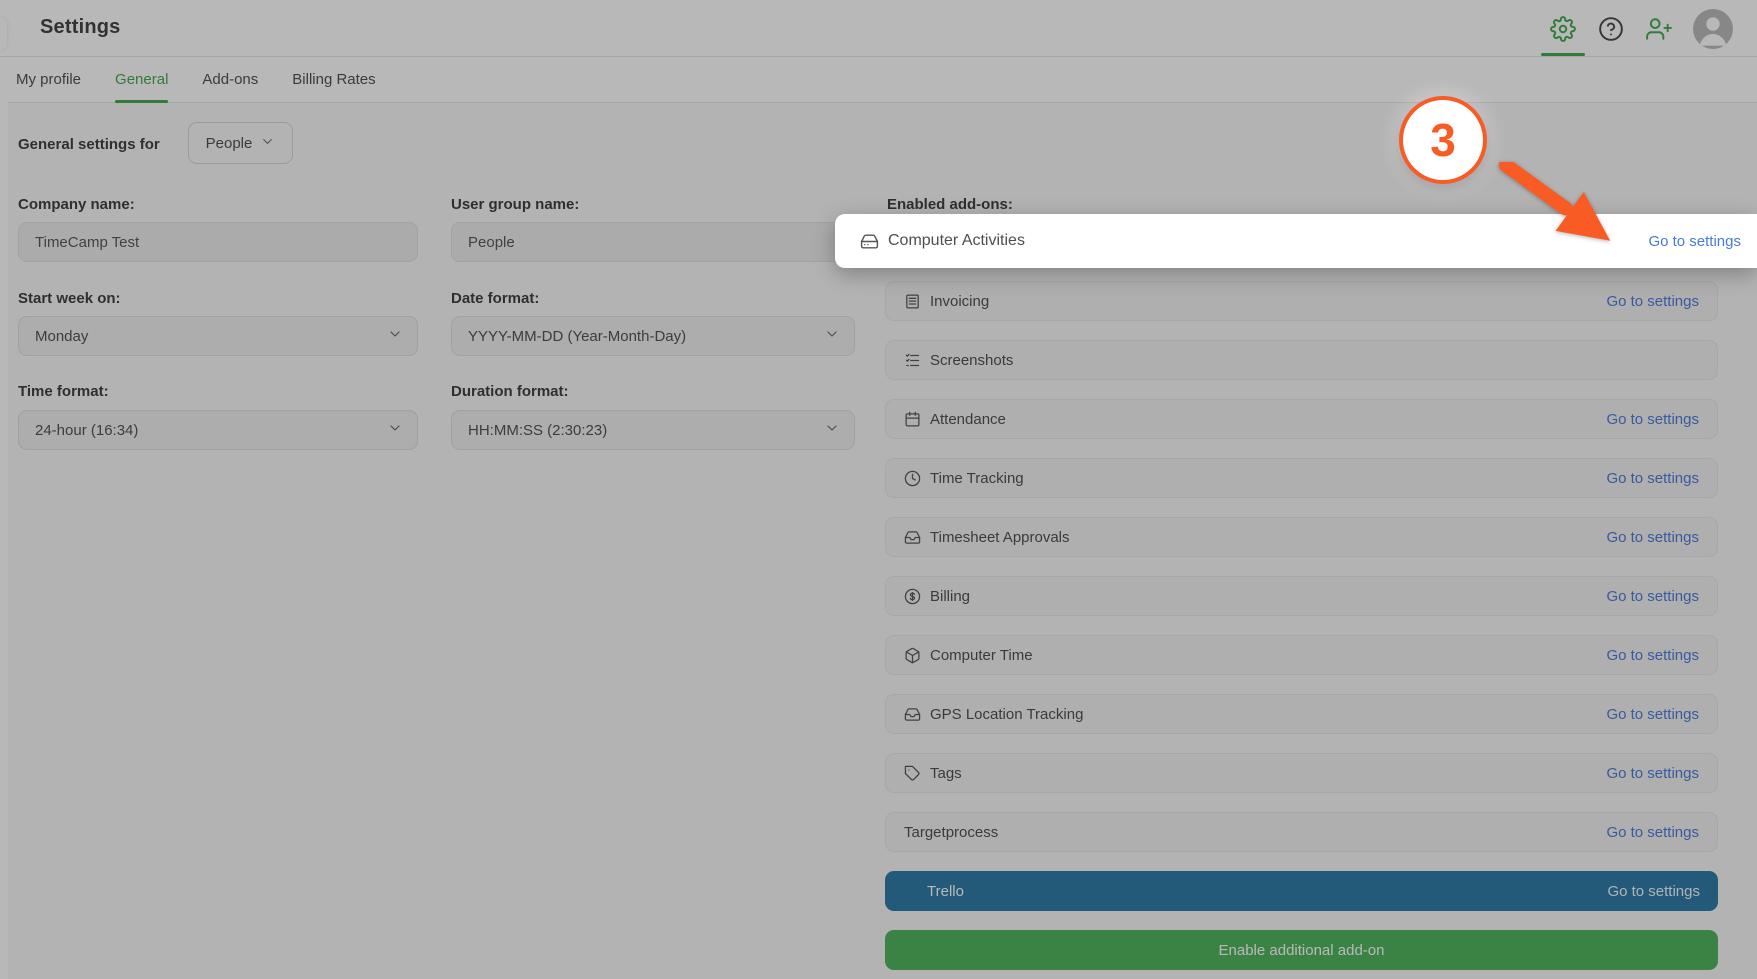 The image size is (1757, 979). What do you see at coordinates (1443, 140) in the screenshot?
I see `tutorial-step-badge: 3` at bounding box center [1443, 140].